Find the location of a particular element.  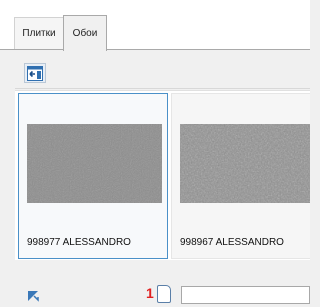

page-input-field is located at coordinates (245, 295).